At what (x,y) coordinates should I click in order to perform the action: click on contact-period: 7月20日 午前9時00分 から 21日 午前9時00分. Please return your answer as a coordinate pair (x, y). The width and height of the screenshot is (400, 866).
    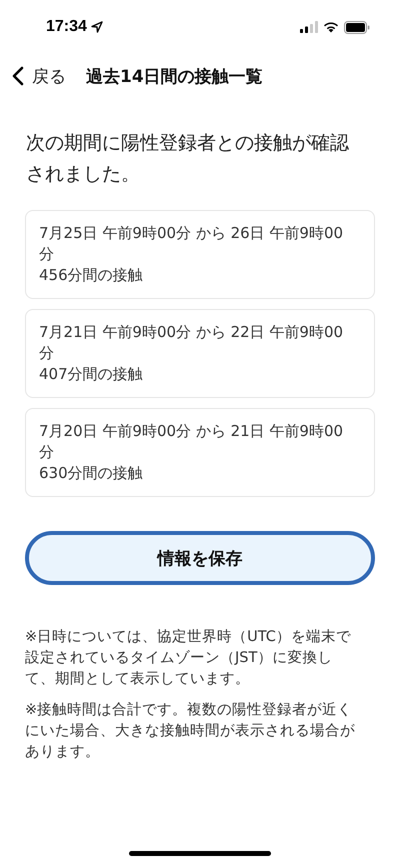
    Looking at the image, I should click on (191, 442).